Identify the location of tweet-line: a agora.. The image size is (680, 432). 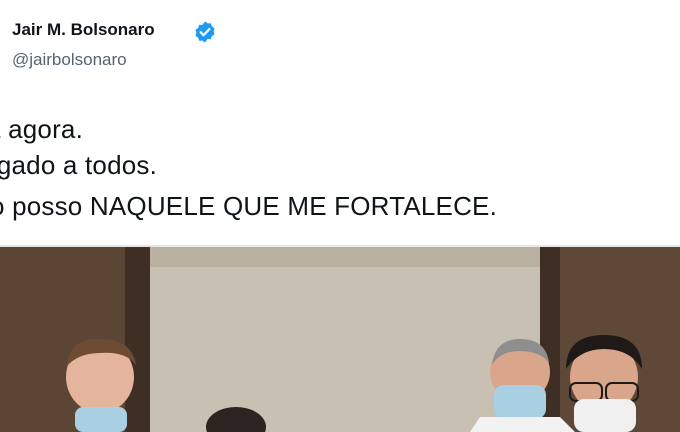
(42, 129).